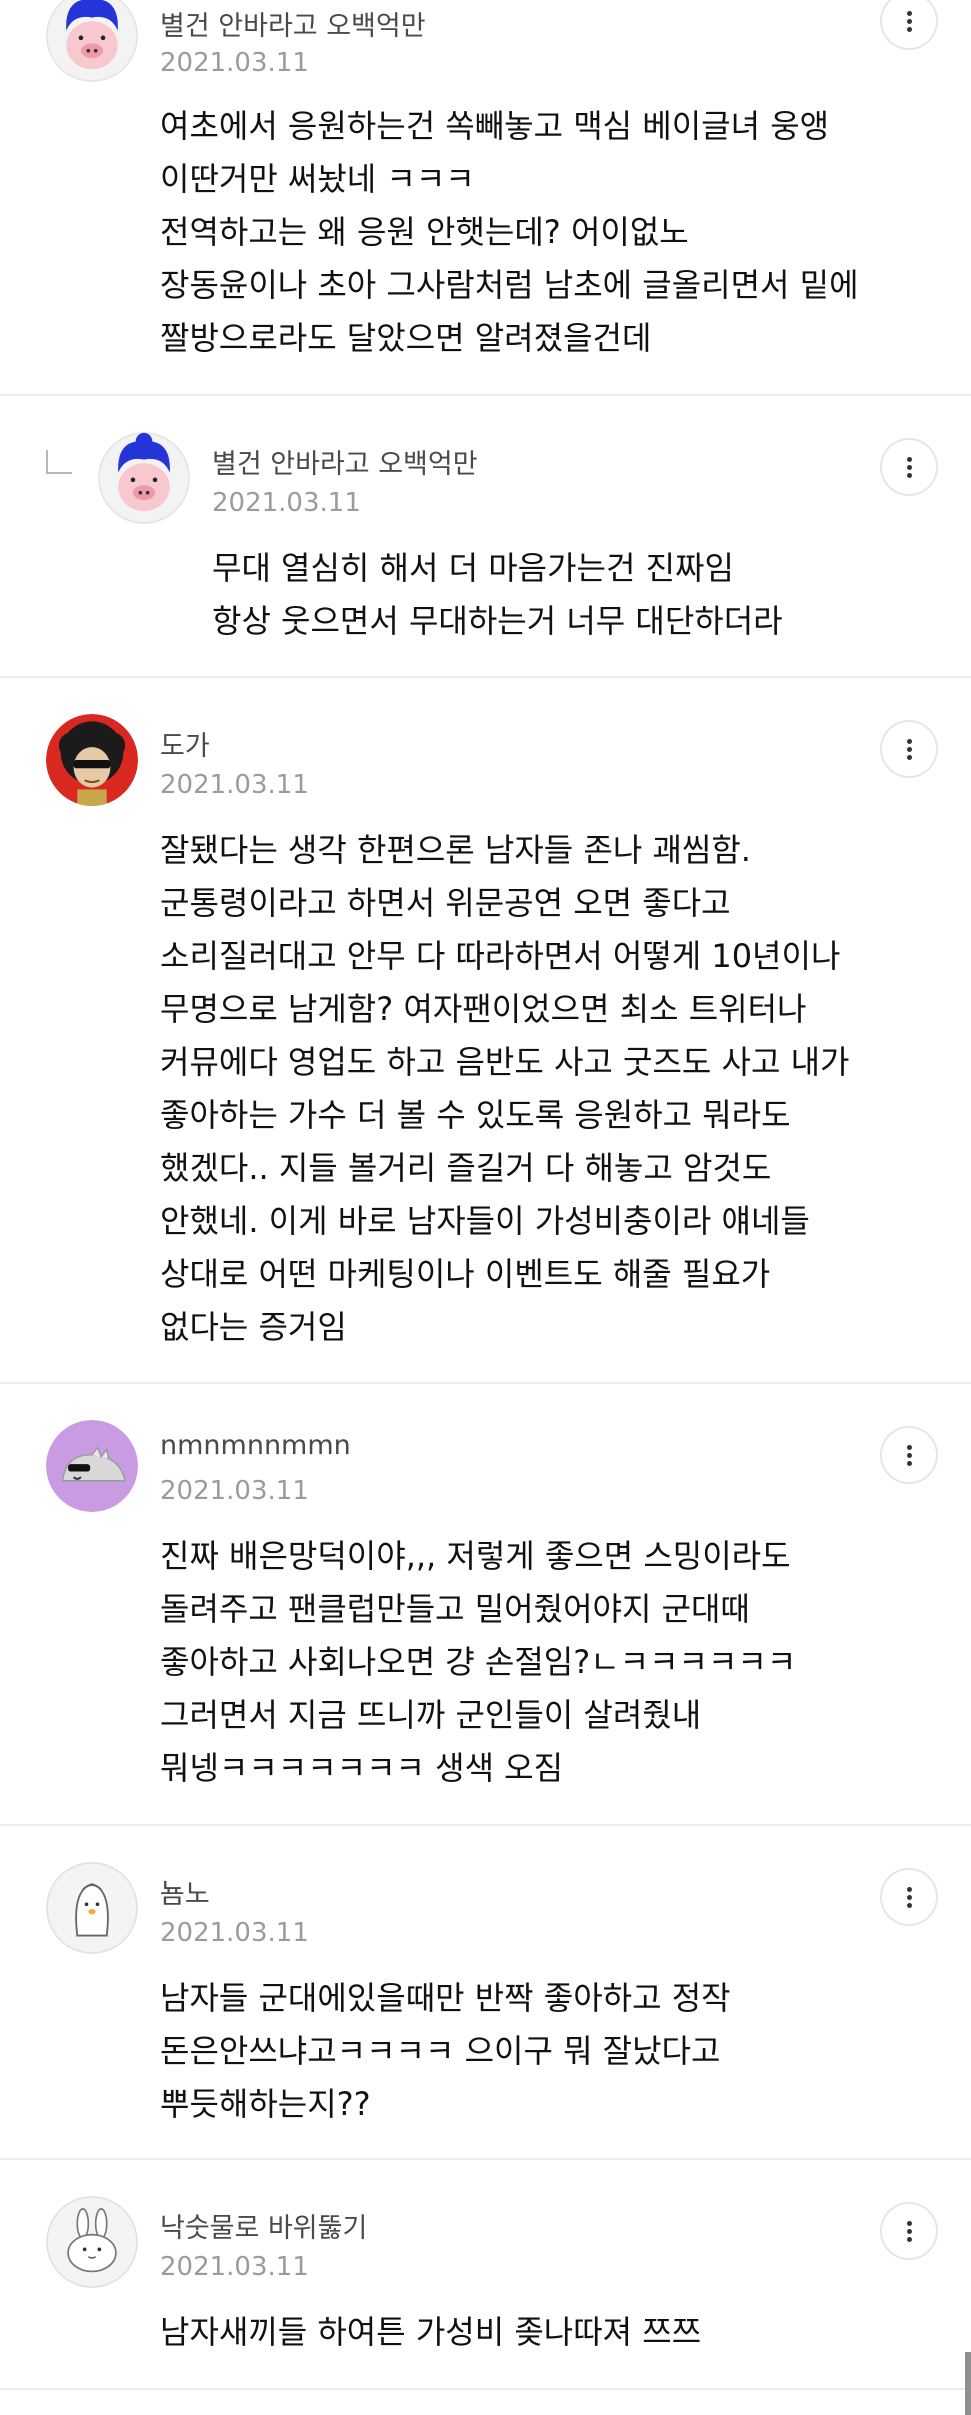 The image size is (971, 2415). Describe the element at coordinates (317, 179) in the screenshot. I see `comment-line: 이딴거만 써놨네 ㅋㅋㅋ` at that location.